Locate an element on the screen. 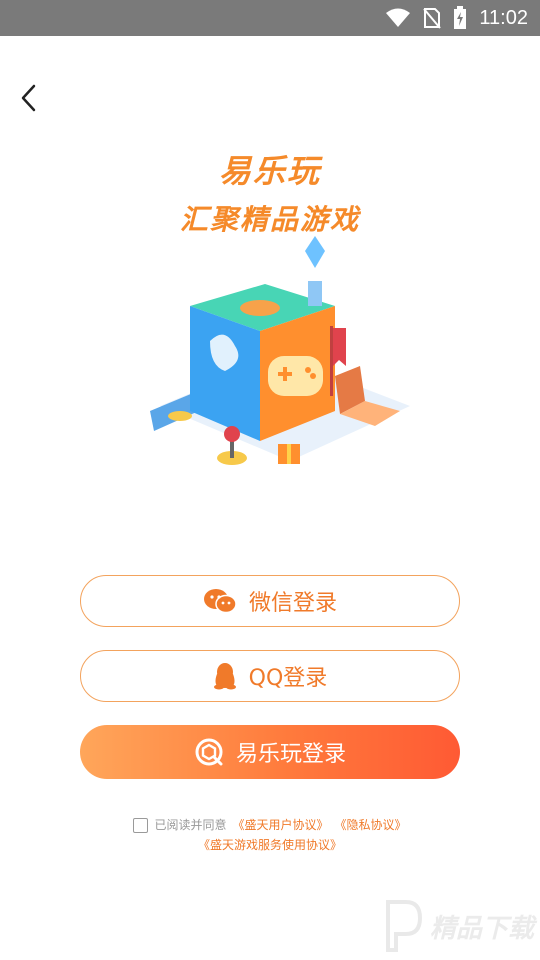 The width and height of the screenshot is (540, 960). wechat-login-label: 微信登录 is located at coordinates (292, 603).